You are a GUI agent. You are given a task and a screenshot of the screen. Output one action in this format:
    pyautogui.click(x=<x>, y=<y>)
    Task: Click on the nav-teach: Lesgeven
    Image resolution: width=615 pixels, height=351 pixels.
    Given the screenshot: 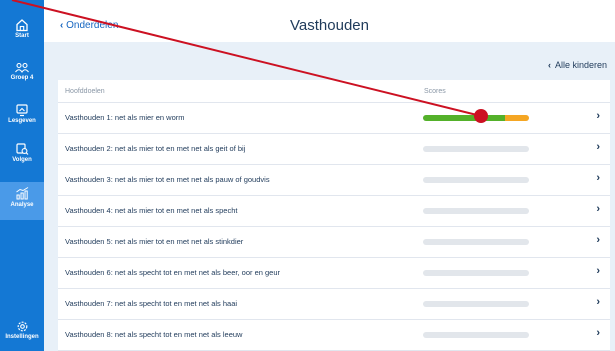 What is the action you would take?
    pyautogui.click(x=22, y=119)
    